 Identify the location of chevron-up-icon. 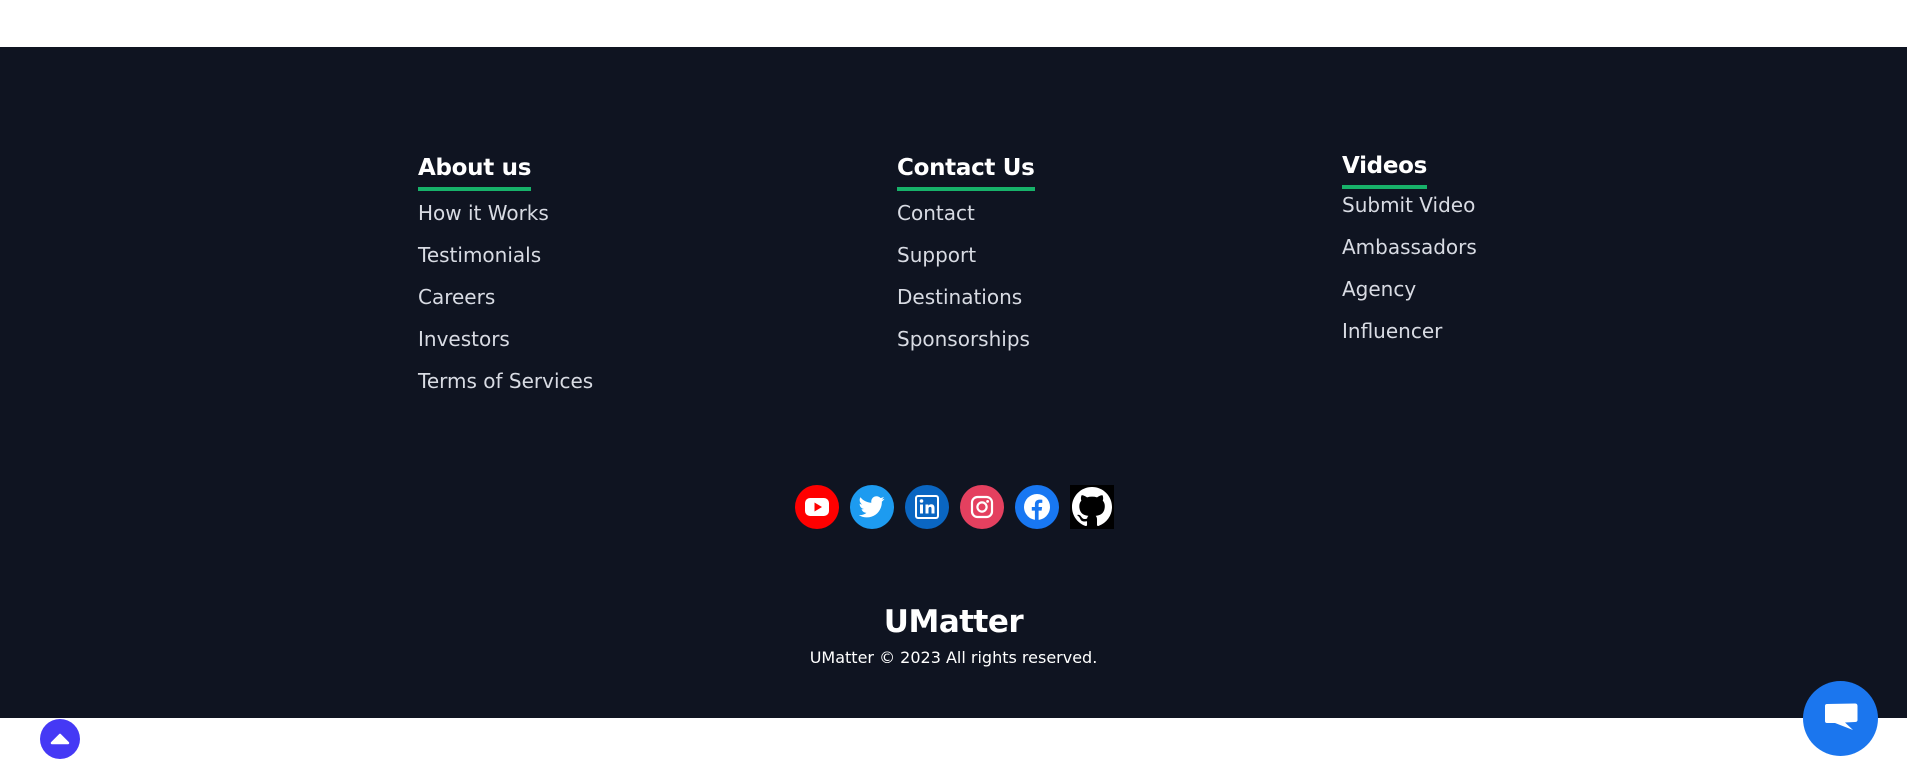
(60, 739).